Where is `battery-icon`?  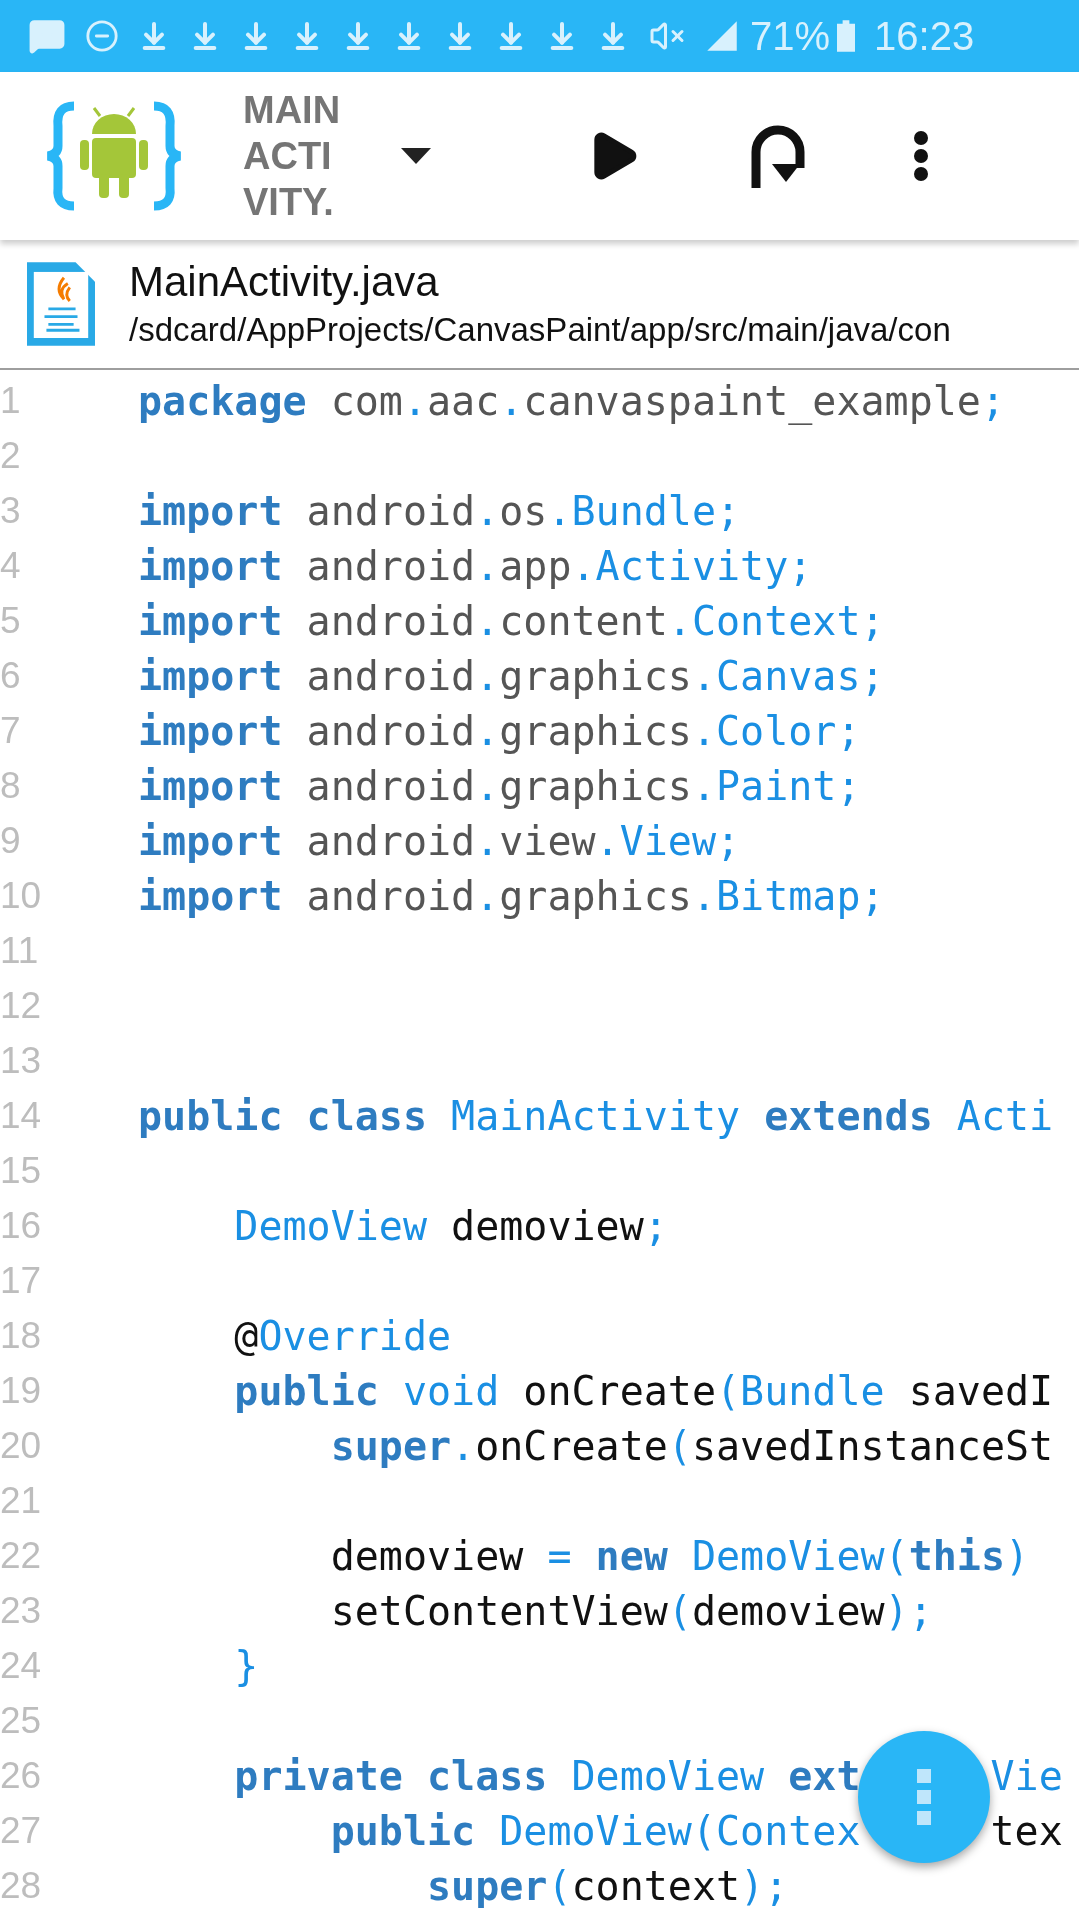 battery-icon is located at coordinates (846, 36).